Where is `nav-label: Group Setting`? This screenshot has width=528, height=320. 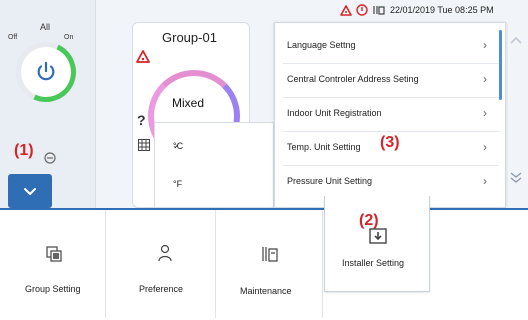
nav-label: Group Setting is located at coordinates (53, 289).